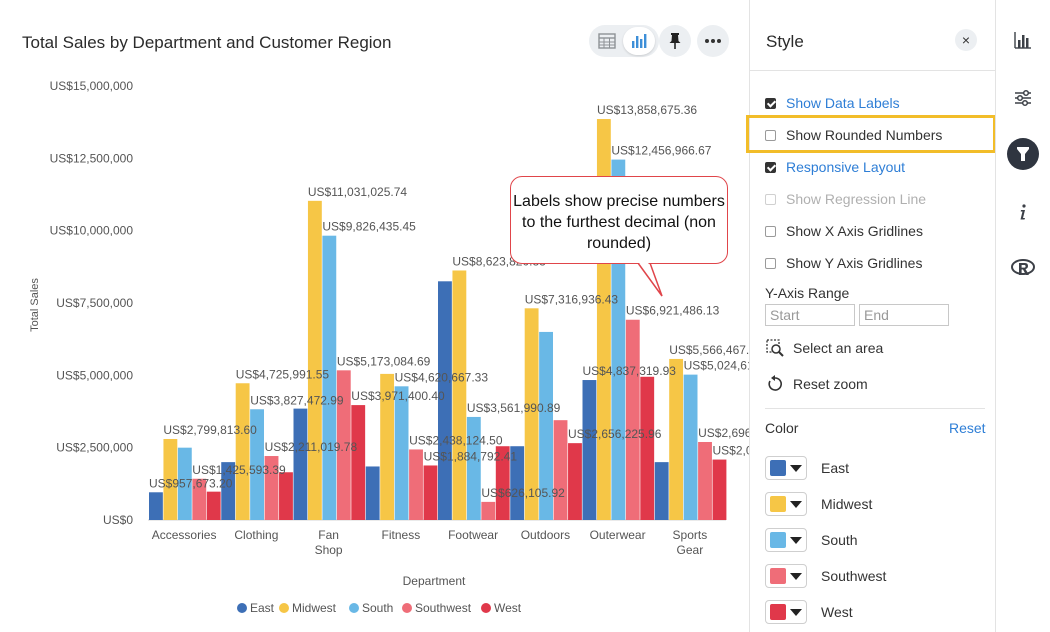 The height and width of the screenshot is (632, 1050). I want to click on option-show-data-labels: Show Data Labels, so click(832, 103).